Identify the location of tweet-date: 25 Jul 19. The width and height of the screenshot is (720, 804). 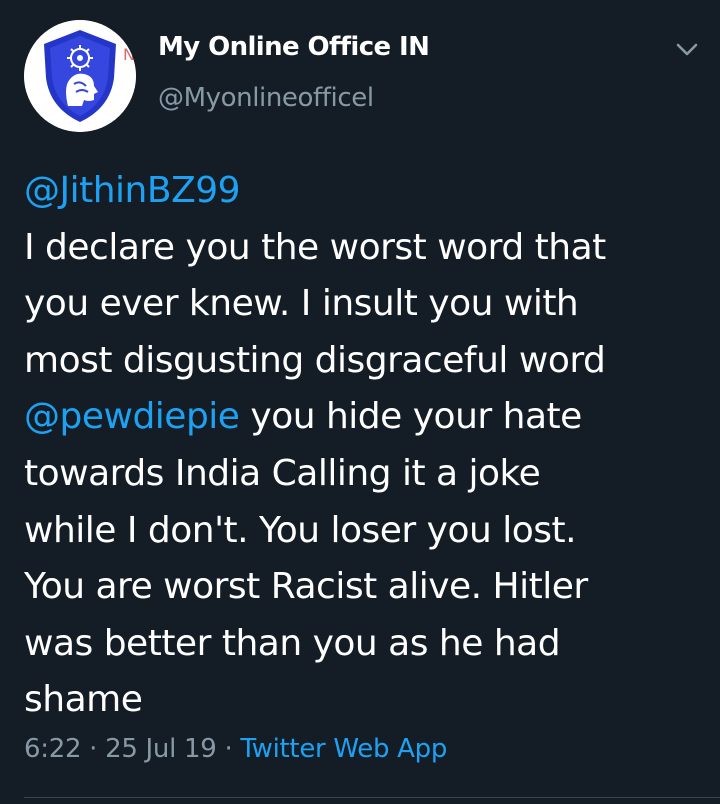
(161, 749).